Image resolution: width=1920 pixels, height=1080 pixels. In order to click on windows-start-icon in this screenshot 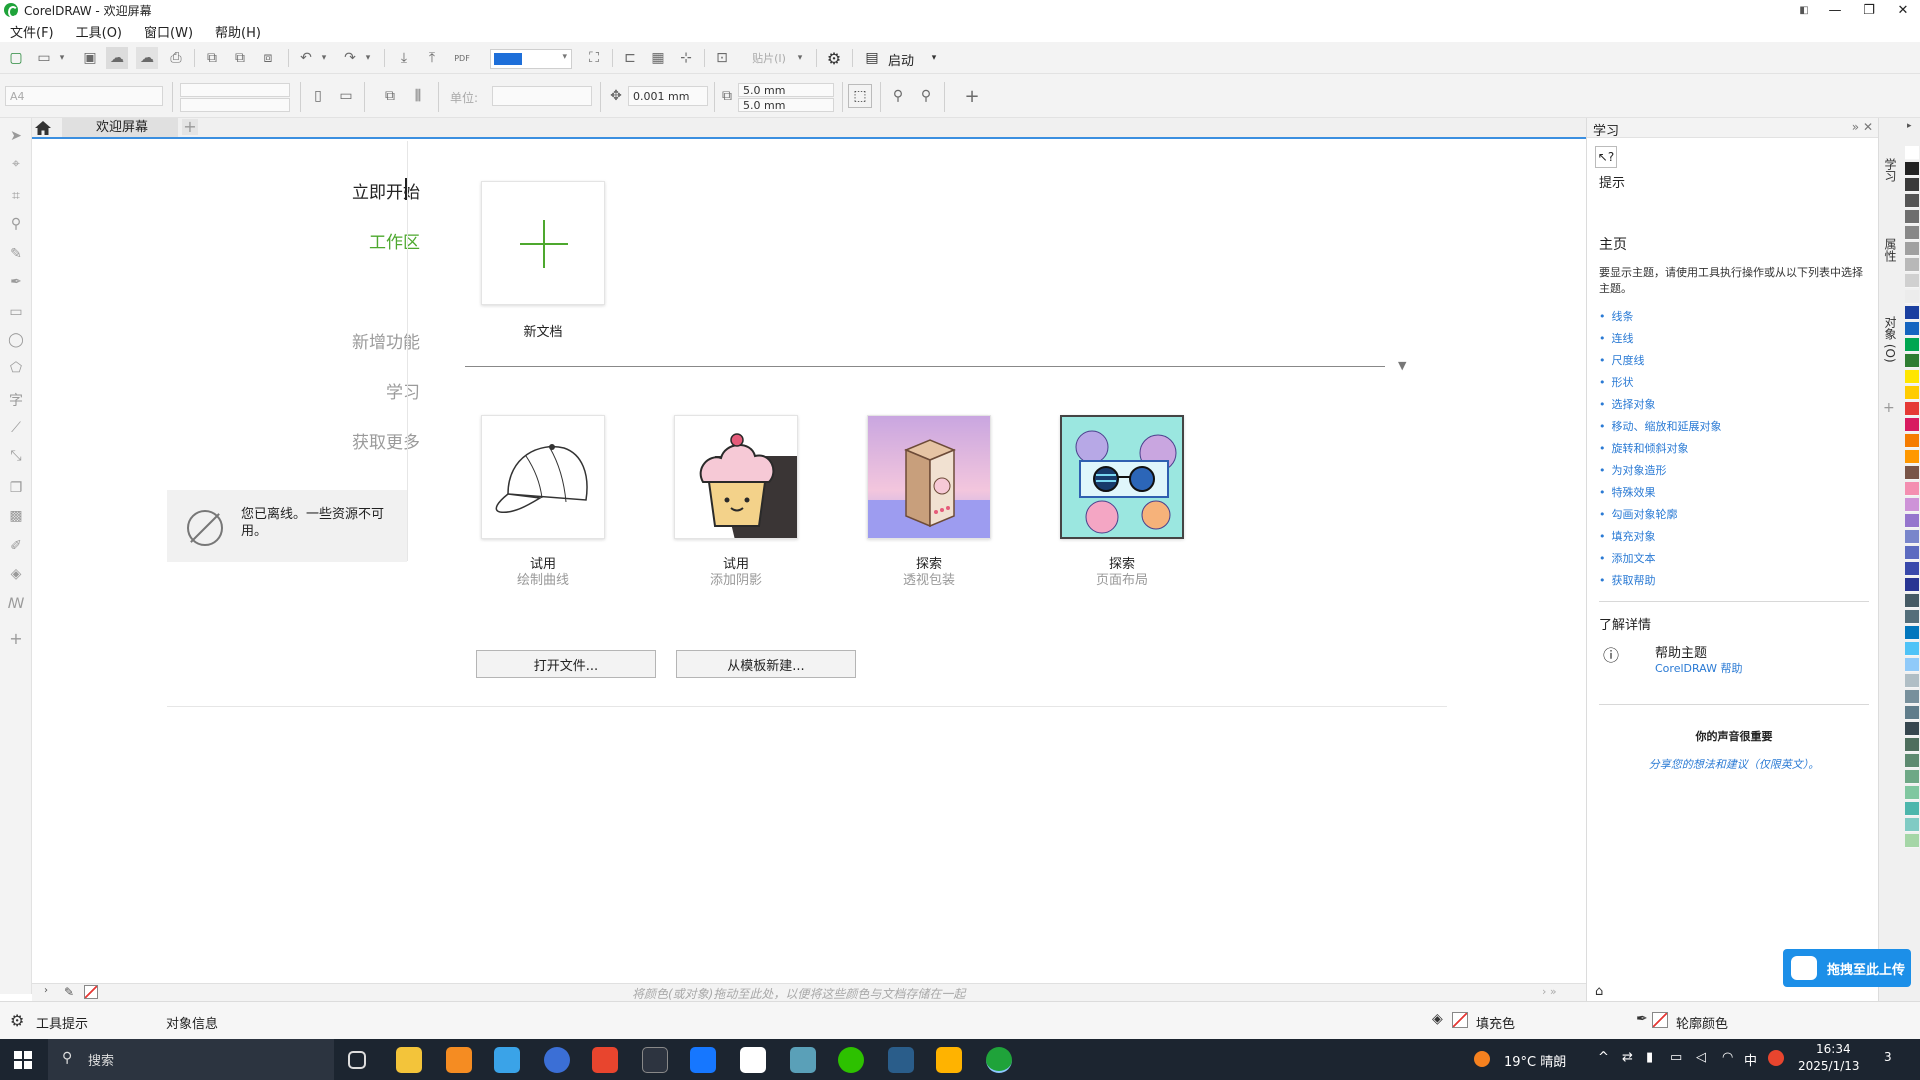, I will do `click(23, 1060)`.